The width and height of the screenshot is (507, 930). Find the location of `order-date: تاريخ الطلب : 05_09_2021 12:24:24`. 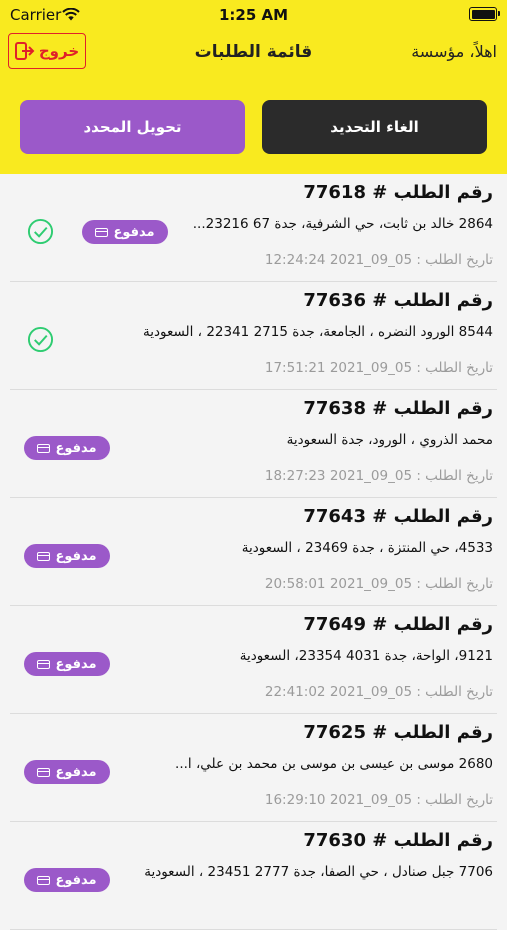

order-date: تاريخ الطلب : 05_09_2021 12:24:24 is located at coordinates (378, 260).